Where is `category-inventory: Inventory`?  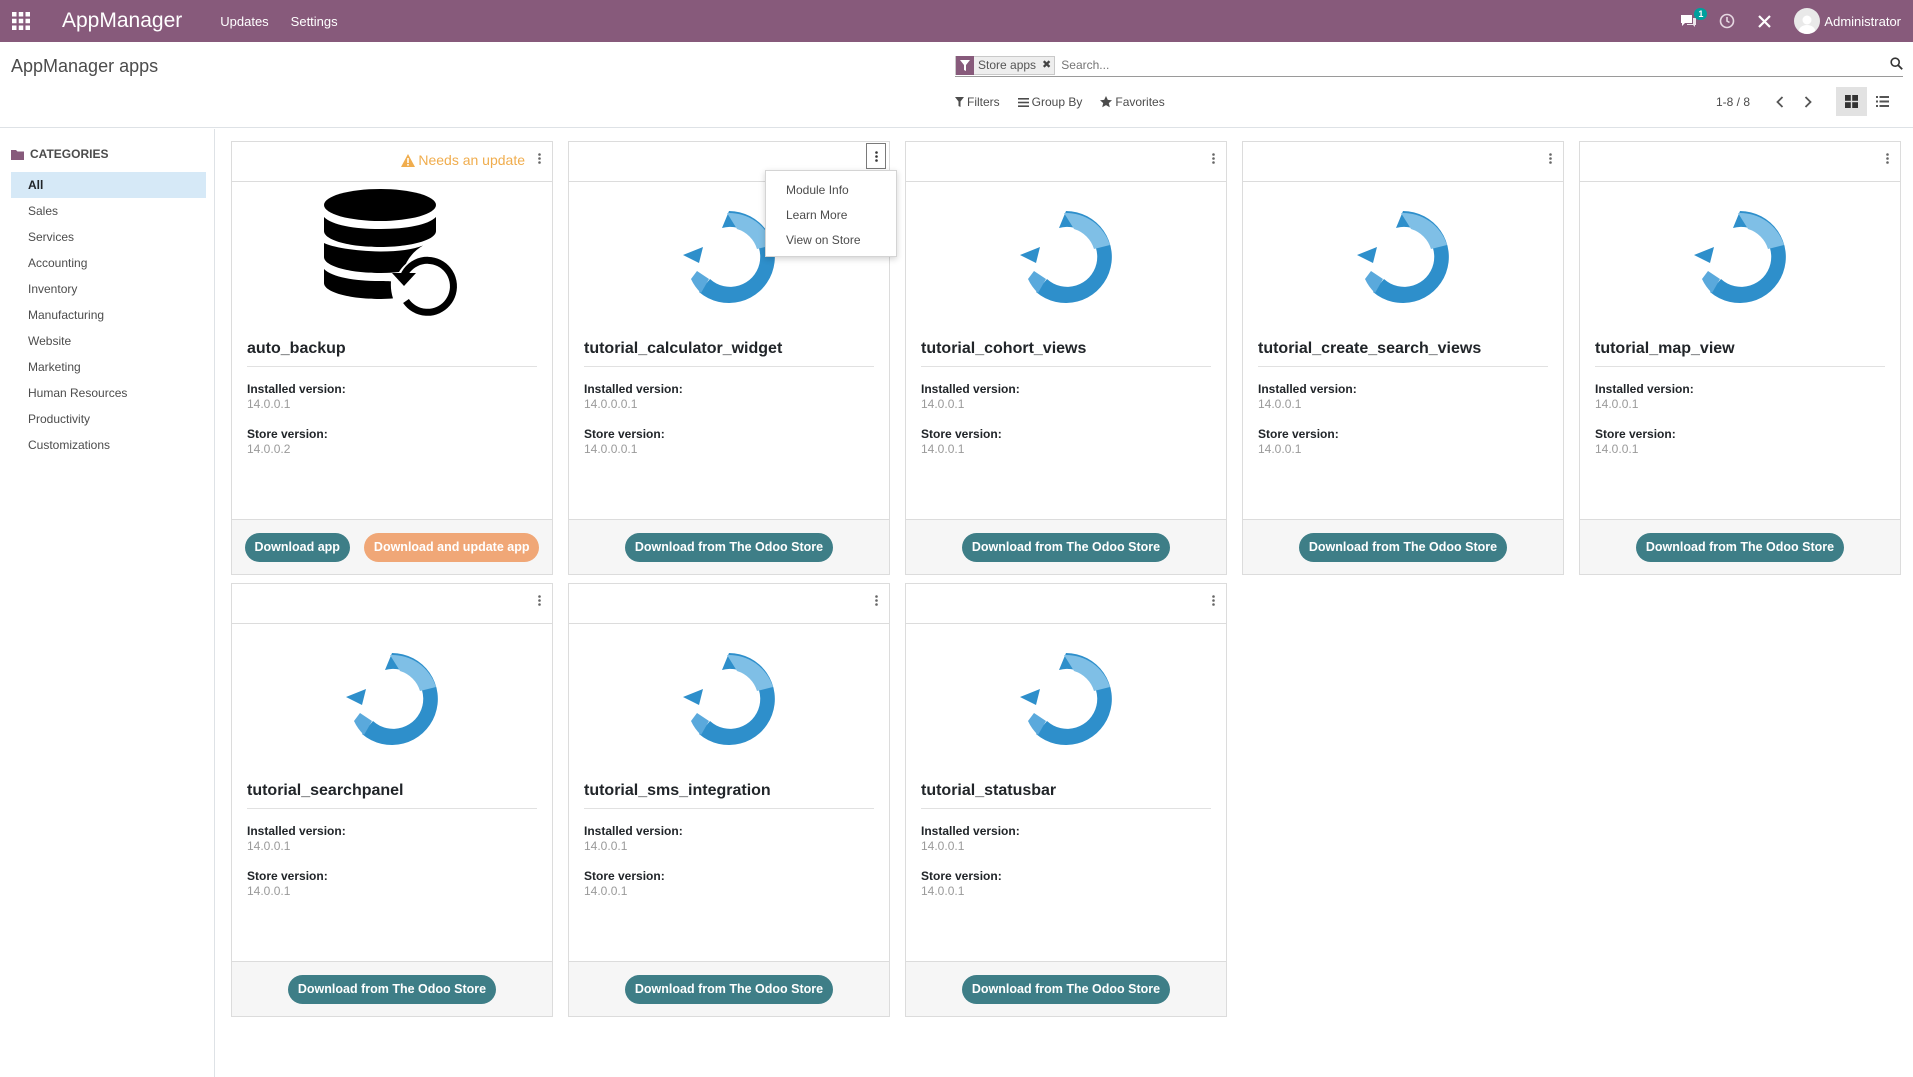
category-inventory: Inventory is located at coordinates (108, 289).